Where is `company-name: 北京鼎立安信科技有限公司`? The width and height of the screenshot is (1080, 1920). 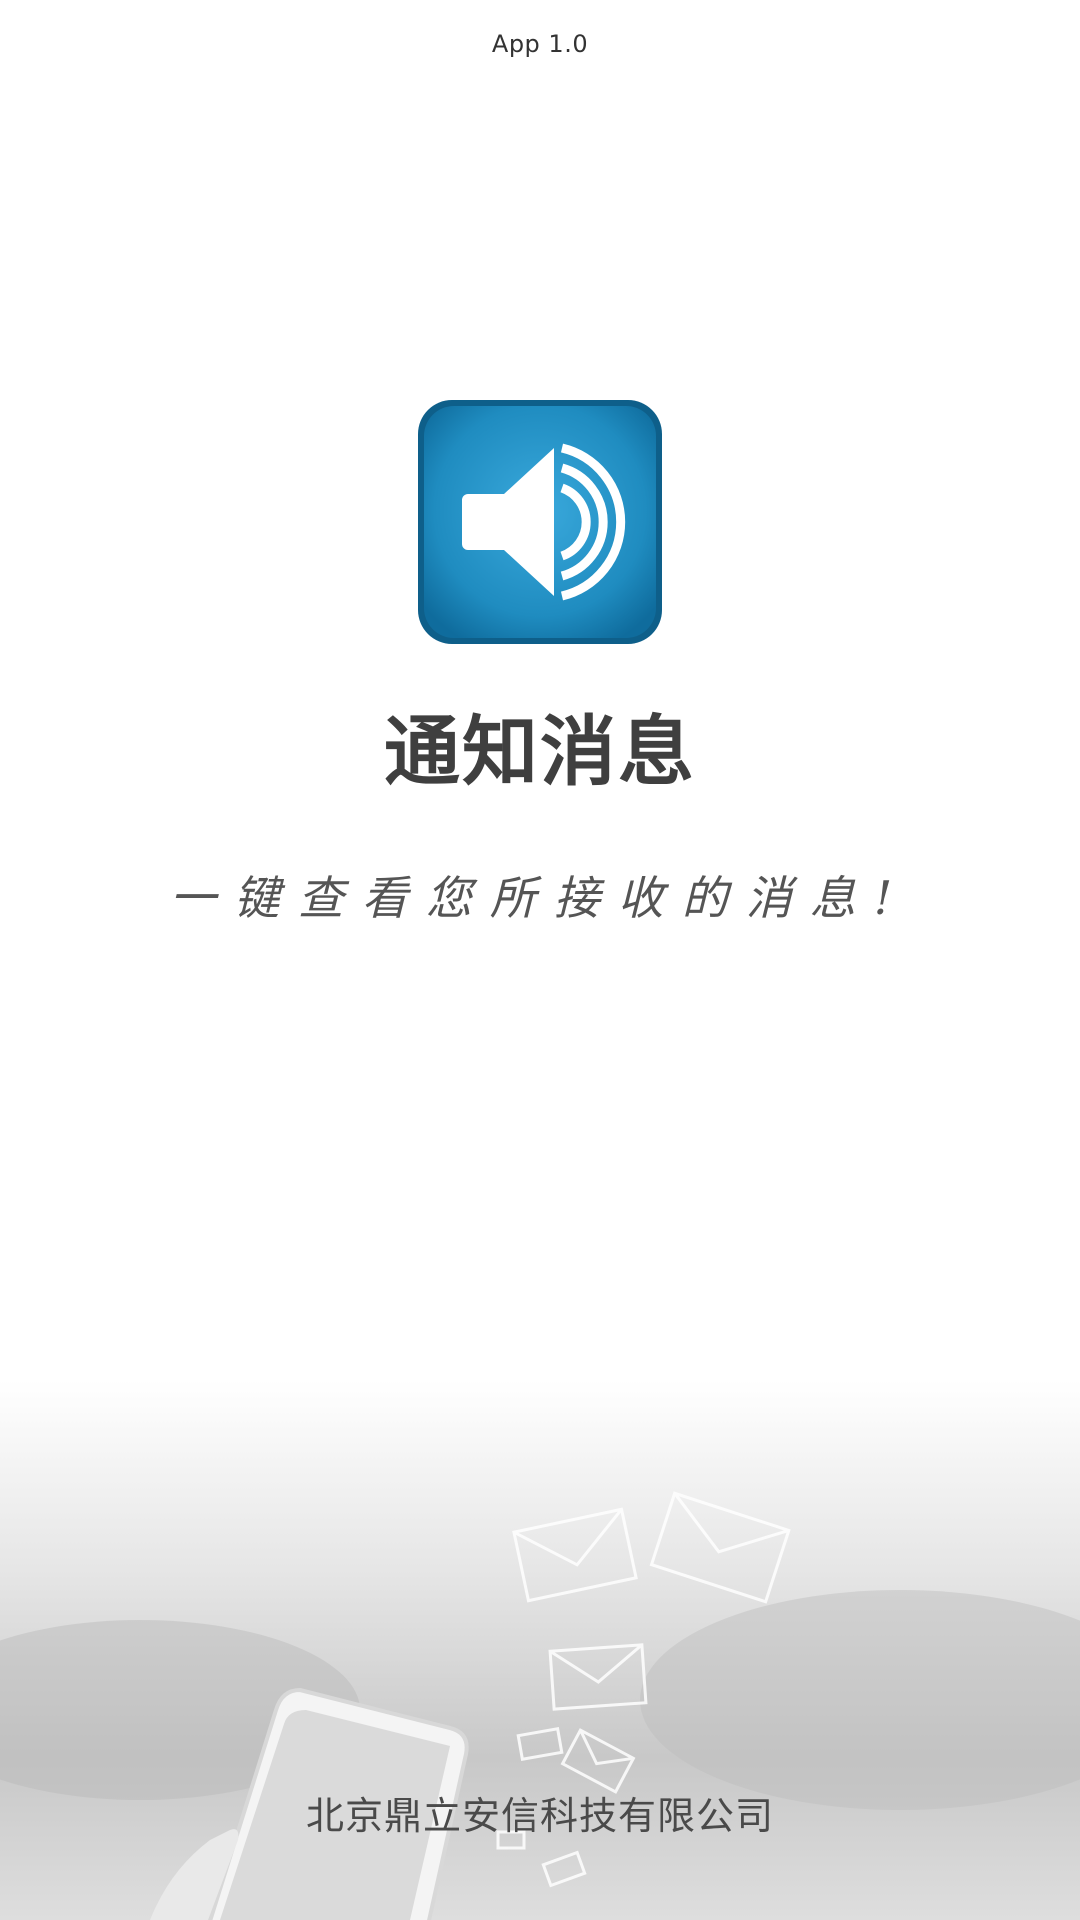 company-name: 北京鼎立安信科技有限公司 is located at coordinates (539, 1816).